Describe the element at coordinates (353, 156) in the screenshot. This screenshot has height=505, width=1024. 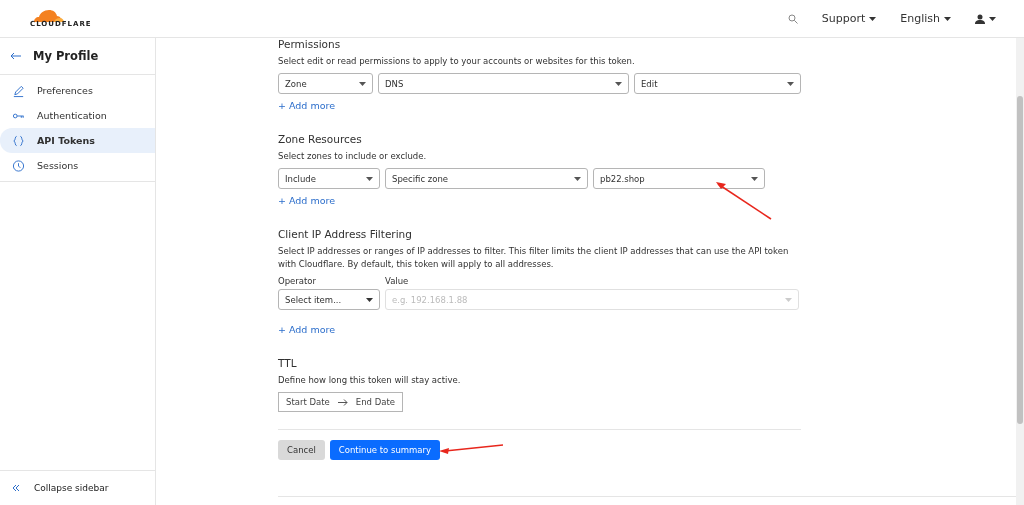
I see `section-description: Select zones to include or exclude.` at that location.